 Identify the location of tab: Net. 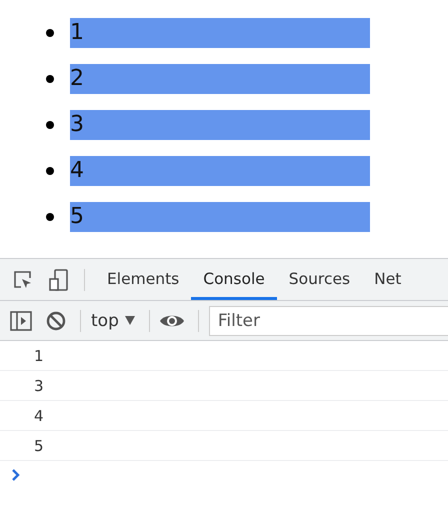
(388, 279).